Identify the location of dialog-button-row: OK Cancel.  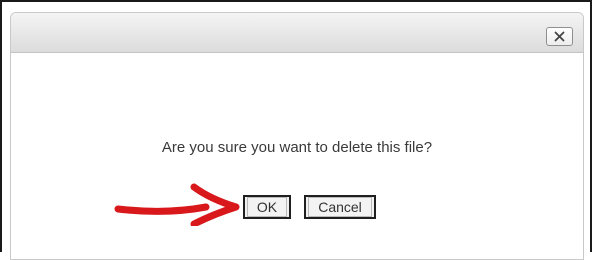
(309, 207).